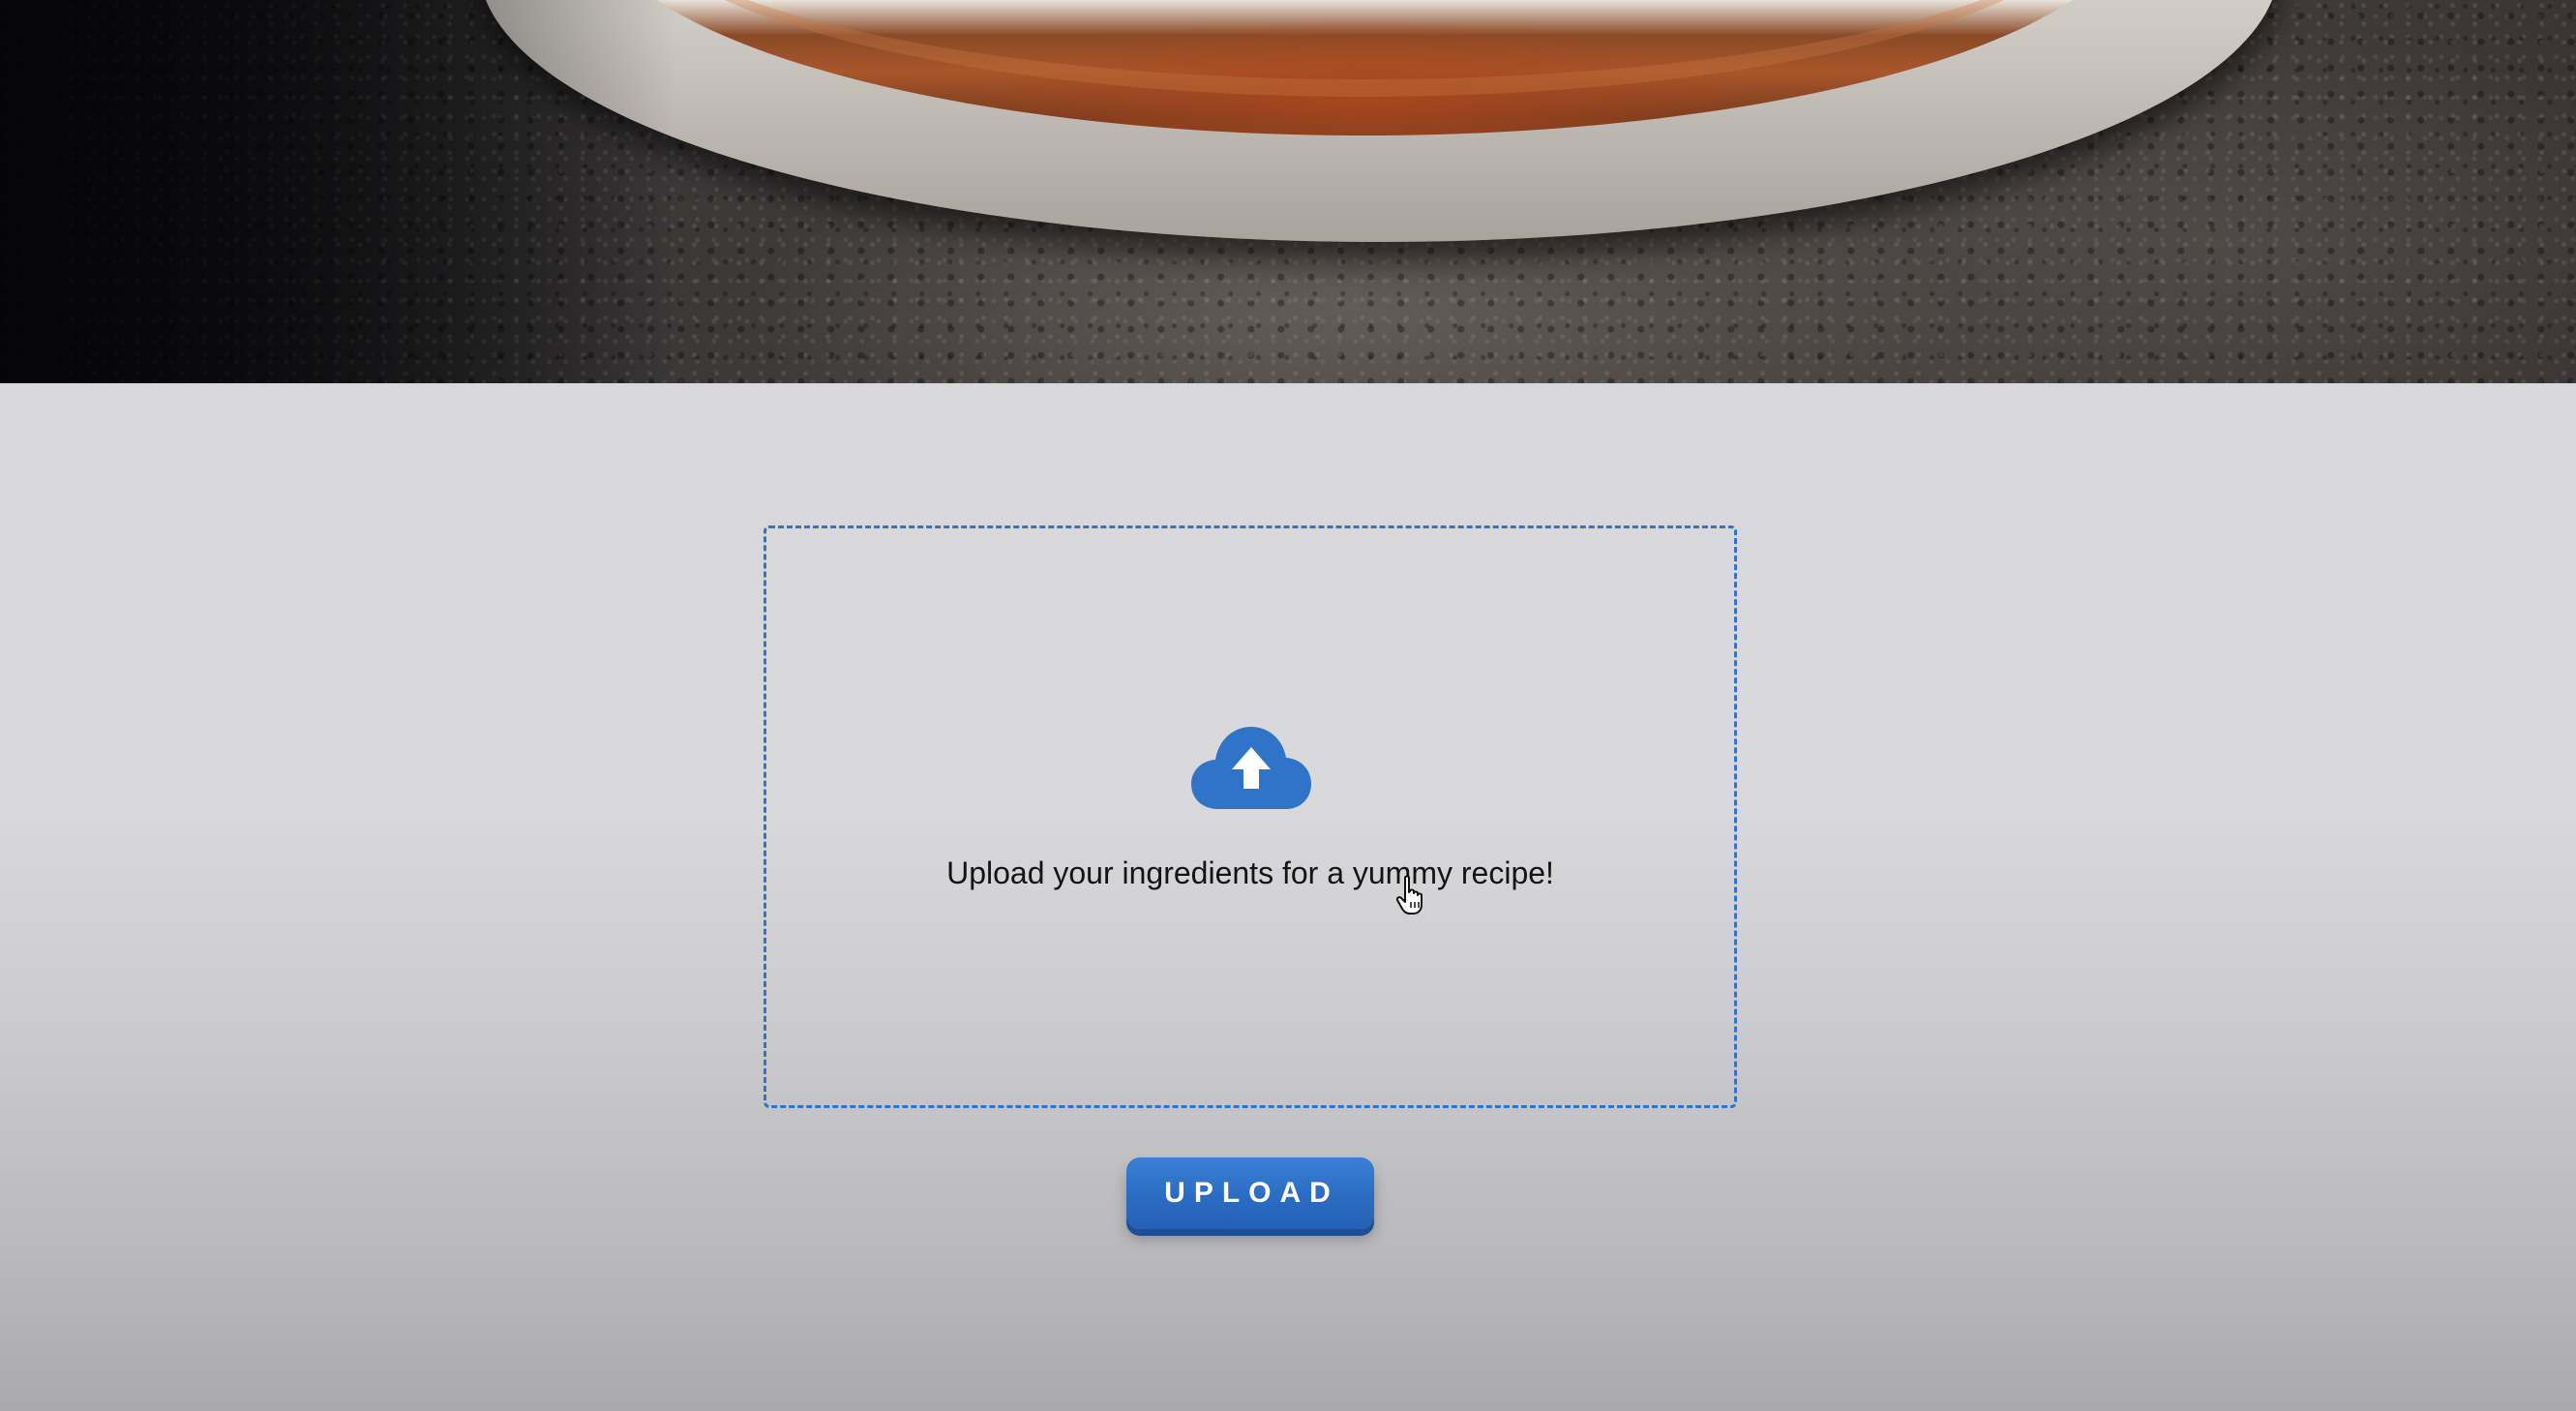  What do you see at coordinates (1251, 768) in the screenshot?
I see `cloud-upload-icon` at bounding box center [1251, 768].